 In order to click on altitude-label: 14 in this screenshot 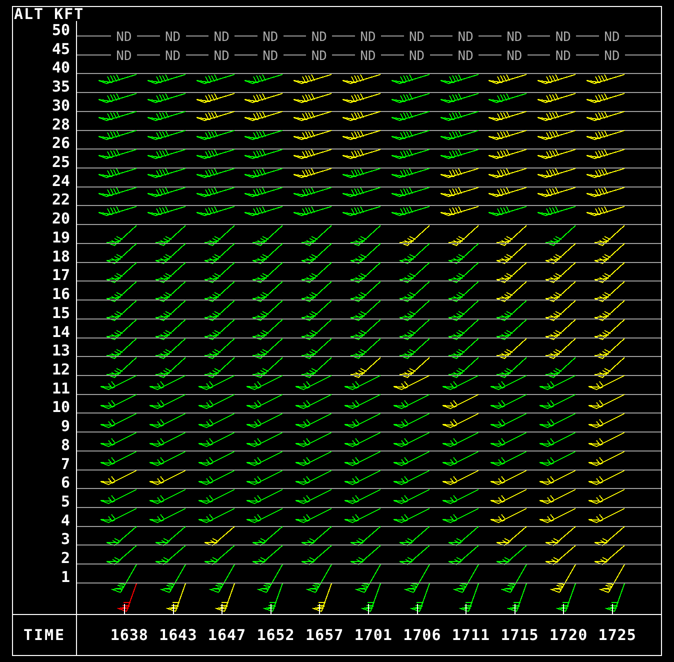, I will do `click(61, 331)`.